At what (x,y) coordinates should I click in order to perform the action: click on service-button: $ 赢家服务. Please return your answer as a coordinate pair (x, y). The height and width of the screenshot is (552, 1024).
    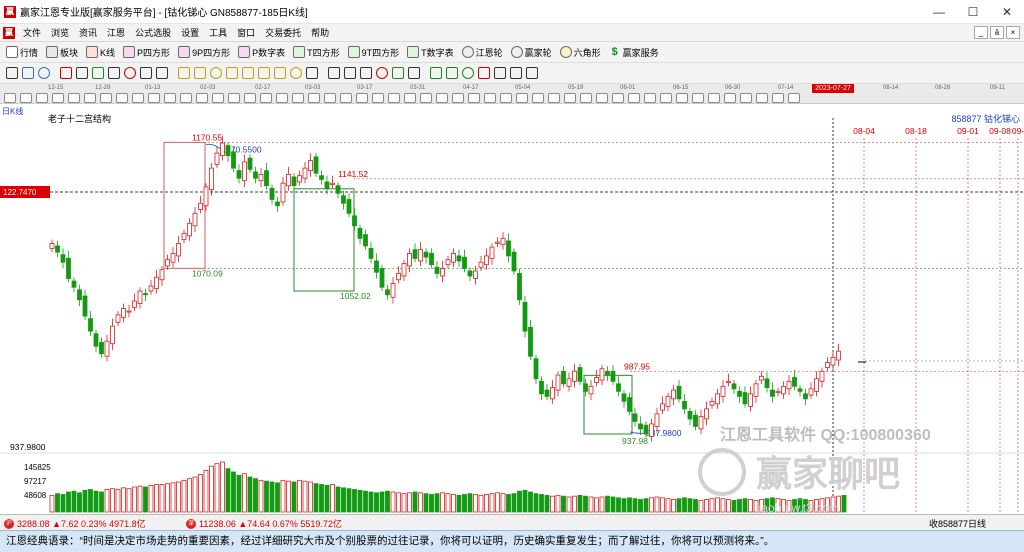
    Looking at the image, I should click on (634, 52).